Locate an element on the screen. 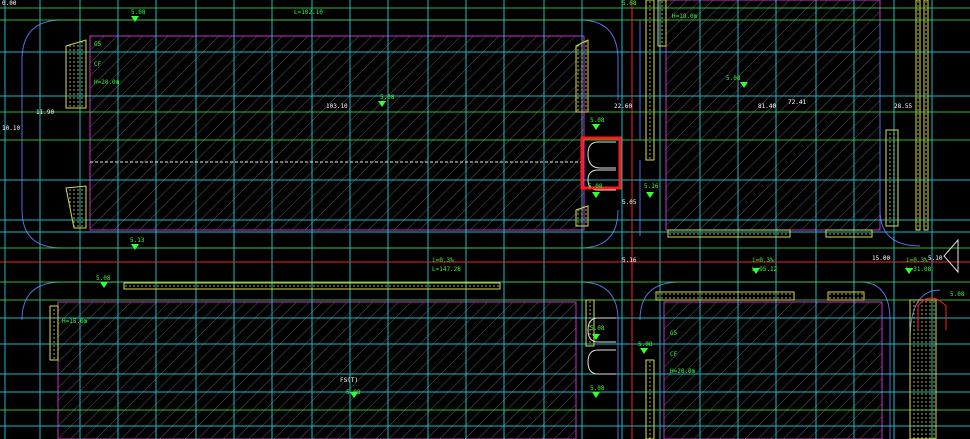 The width and height of the screenshot is (970, 439). label-road-dim1: 5.16 is located at coordinates (651, 186).